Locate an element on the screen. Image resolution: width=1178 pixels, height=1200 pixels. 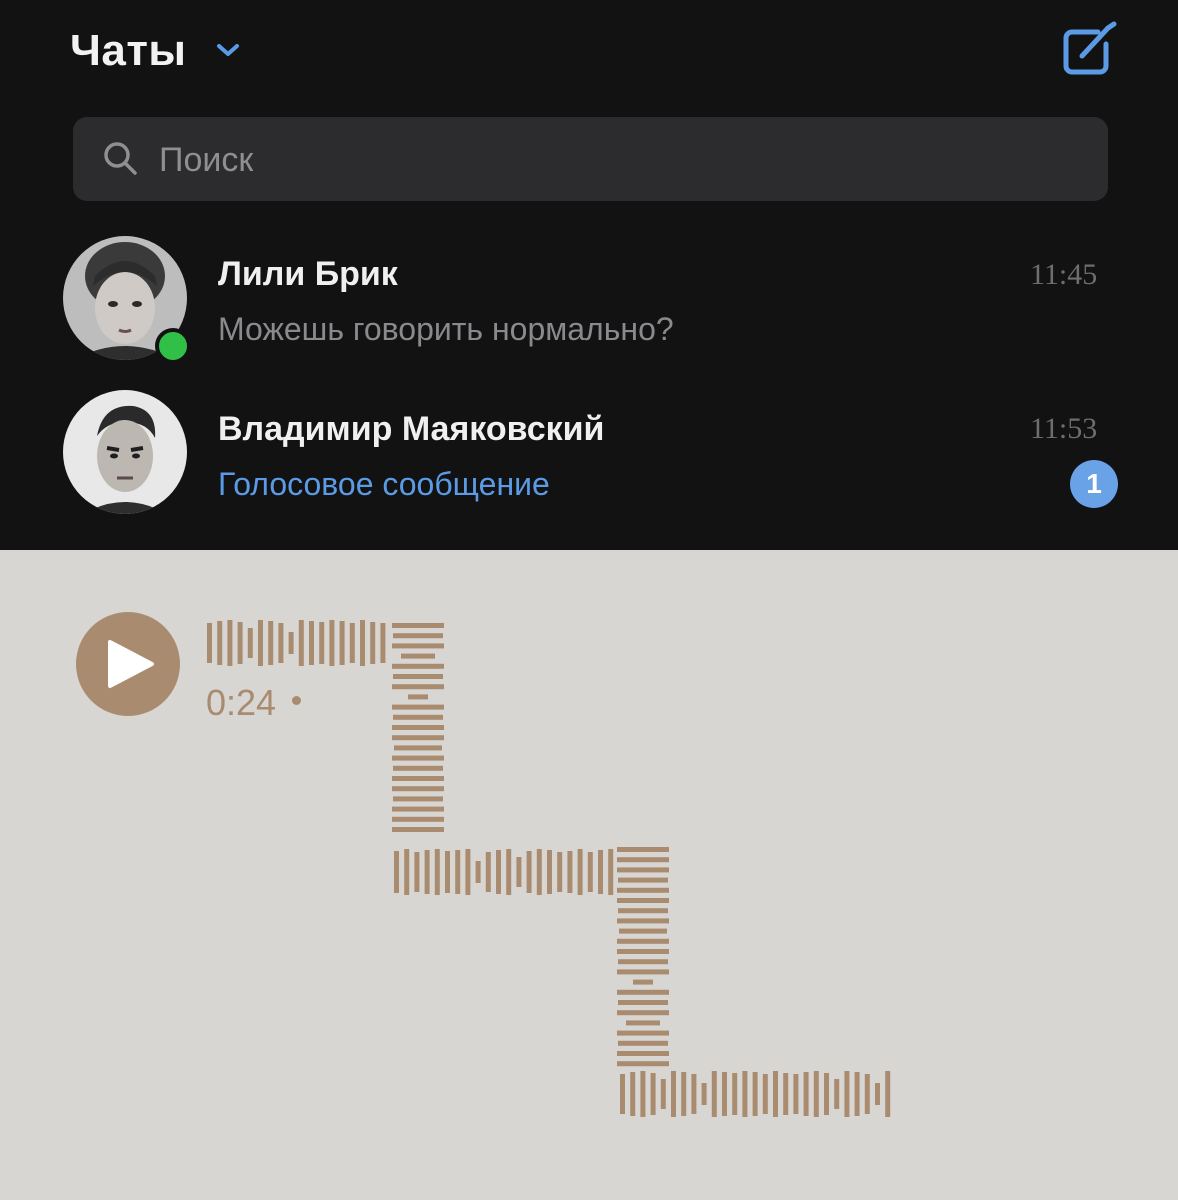
online-indicator is located at coordinates (173, 346).